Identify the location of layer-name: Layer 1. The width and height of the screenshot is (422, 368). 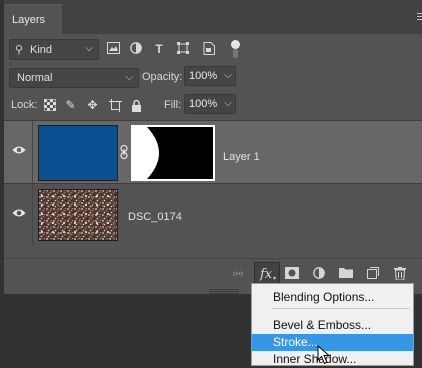
(241, 157).